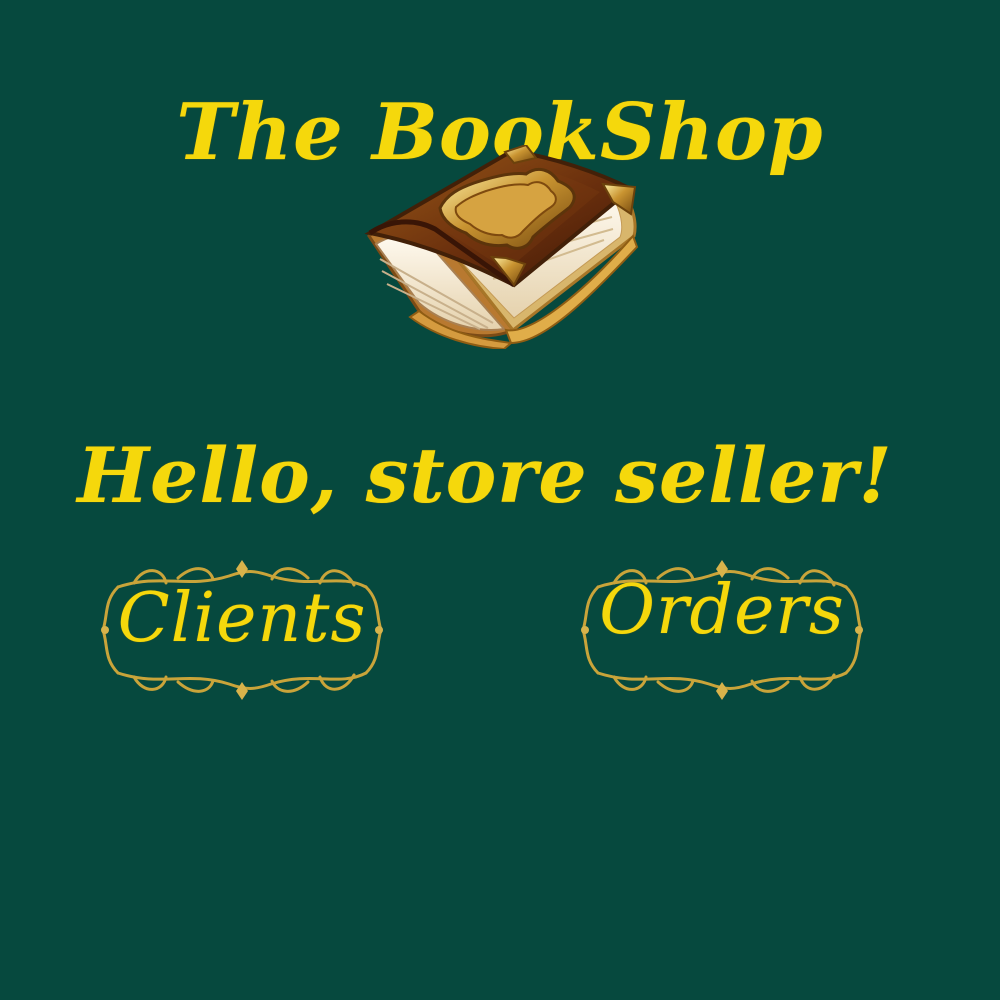  Describe the element at coordinates (501, 247) in the screenshot. I see `book-icon` at that location.